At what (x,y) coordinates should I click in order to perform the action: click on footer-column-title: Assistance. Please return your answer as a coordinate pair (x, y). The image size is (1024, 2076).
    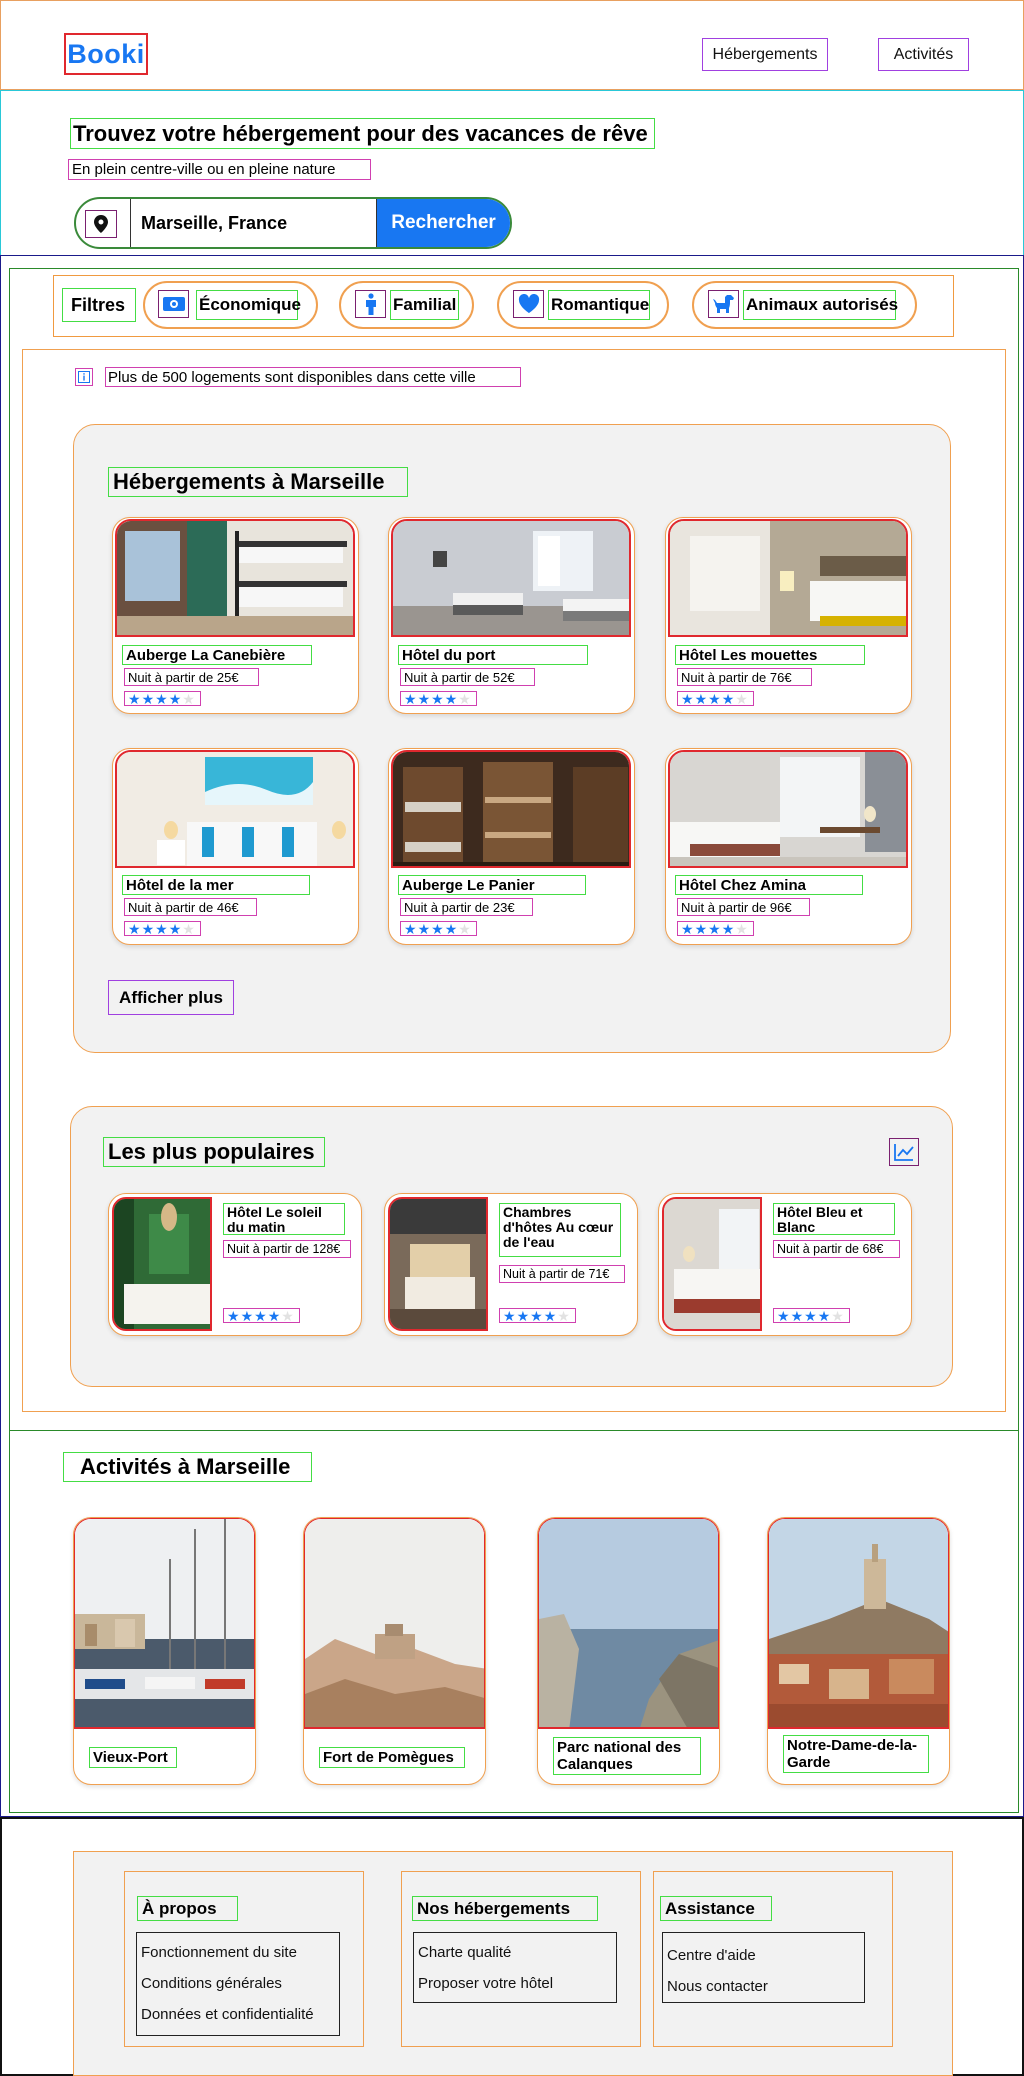
    Looking at the image, I should click on (716, 1908).